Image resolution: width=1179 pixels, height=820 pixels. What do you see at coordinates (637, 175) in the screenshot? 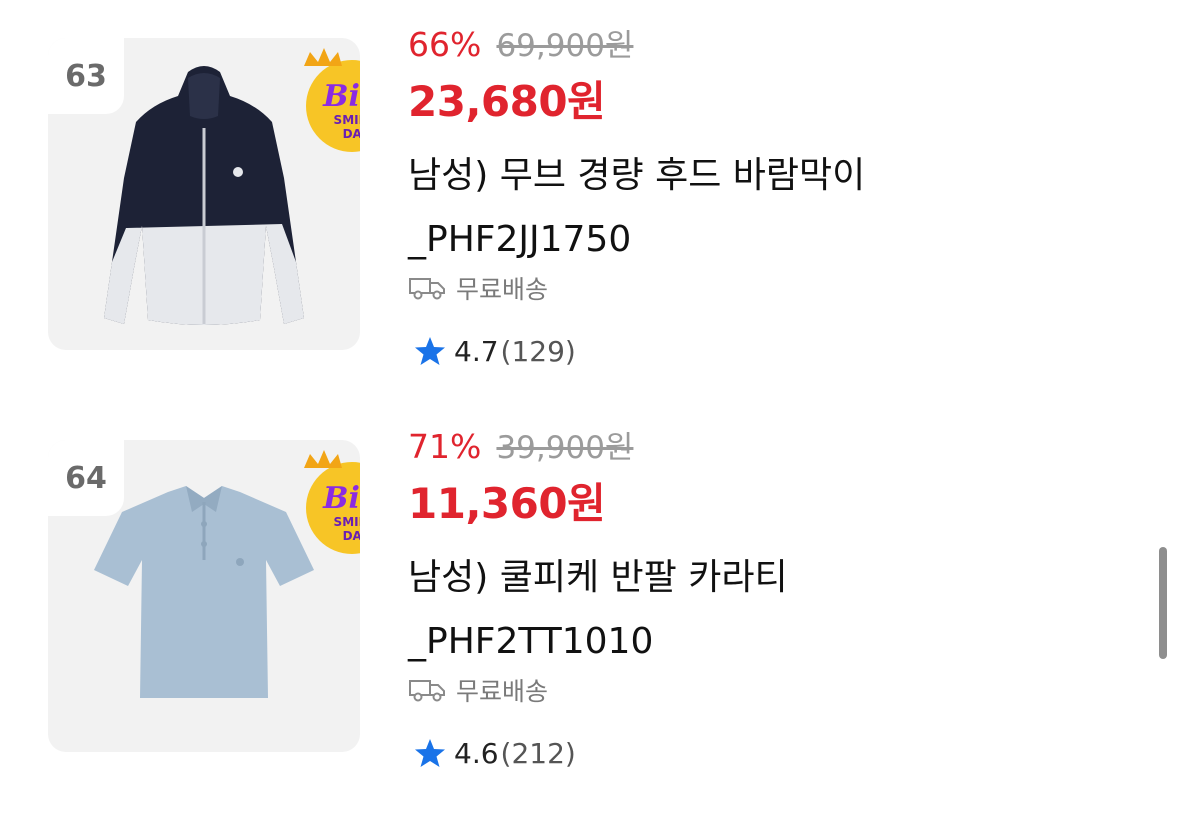
I see `product-name-line1: 남성) 무브 경량 후드 바람막이` at bounding box center [637, 175].